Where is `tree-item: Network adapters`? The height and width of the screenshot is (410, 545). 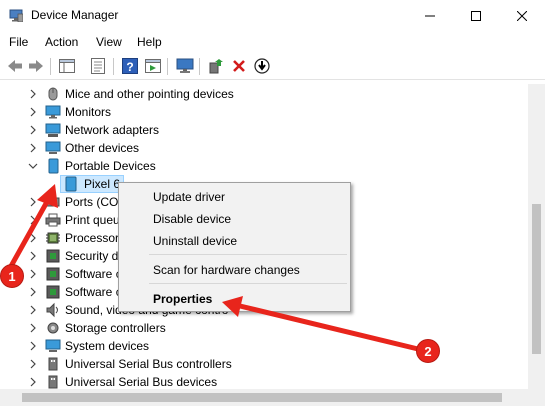
tree-item: Network adapters is located at coordinates (264, 130).